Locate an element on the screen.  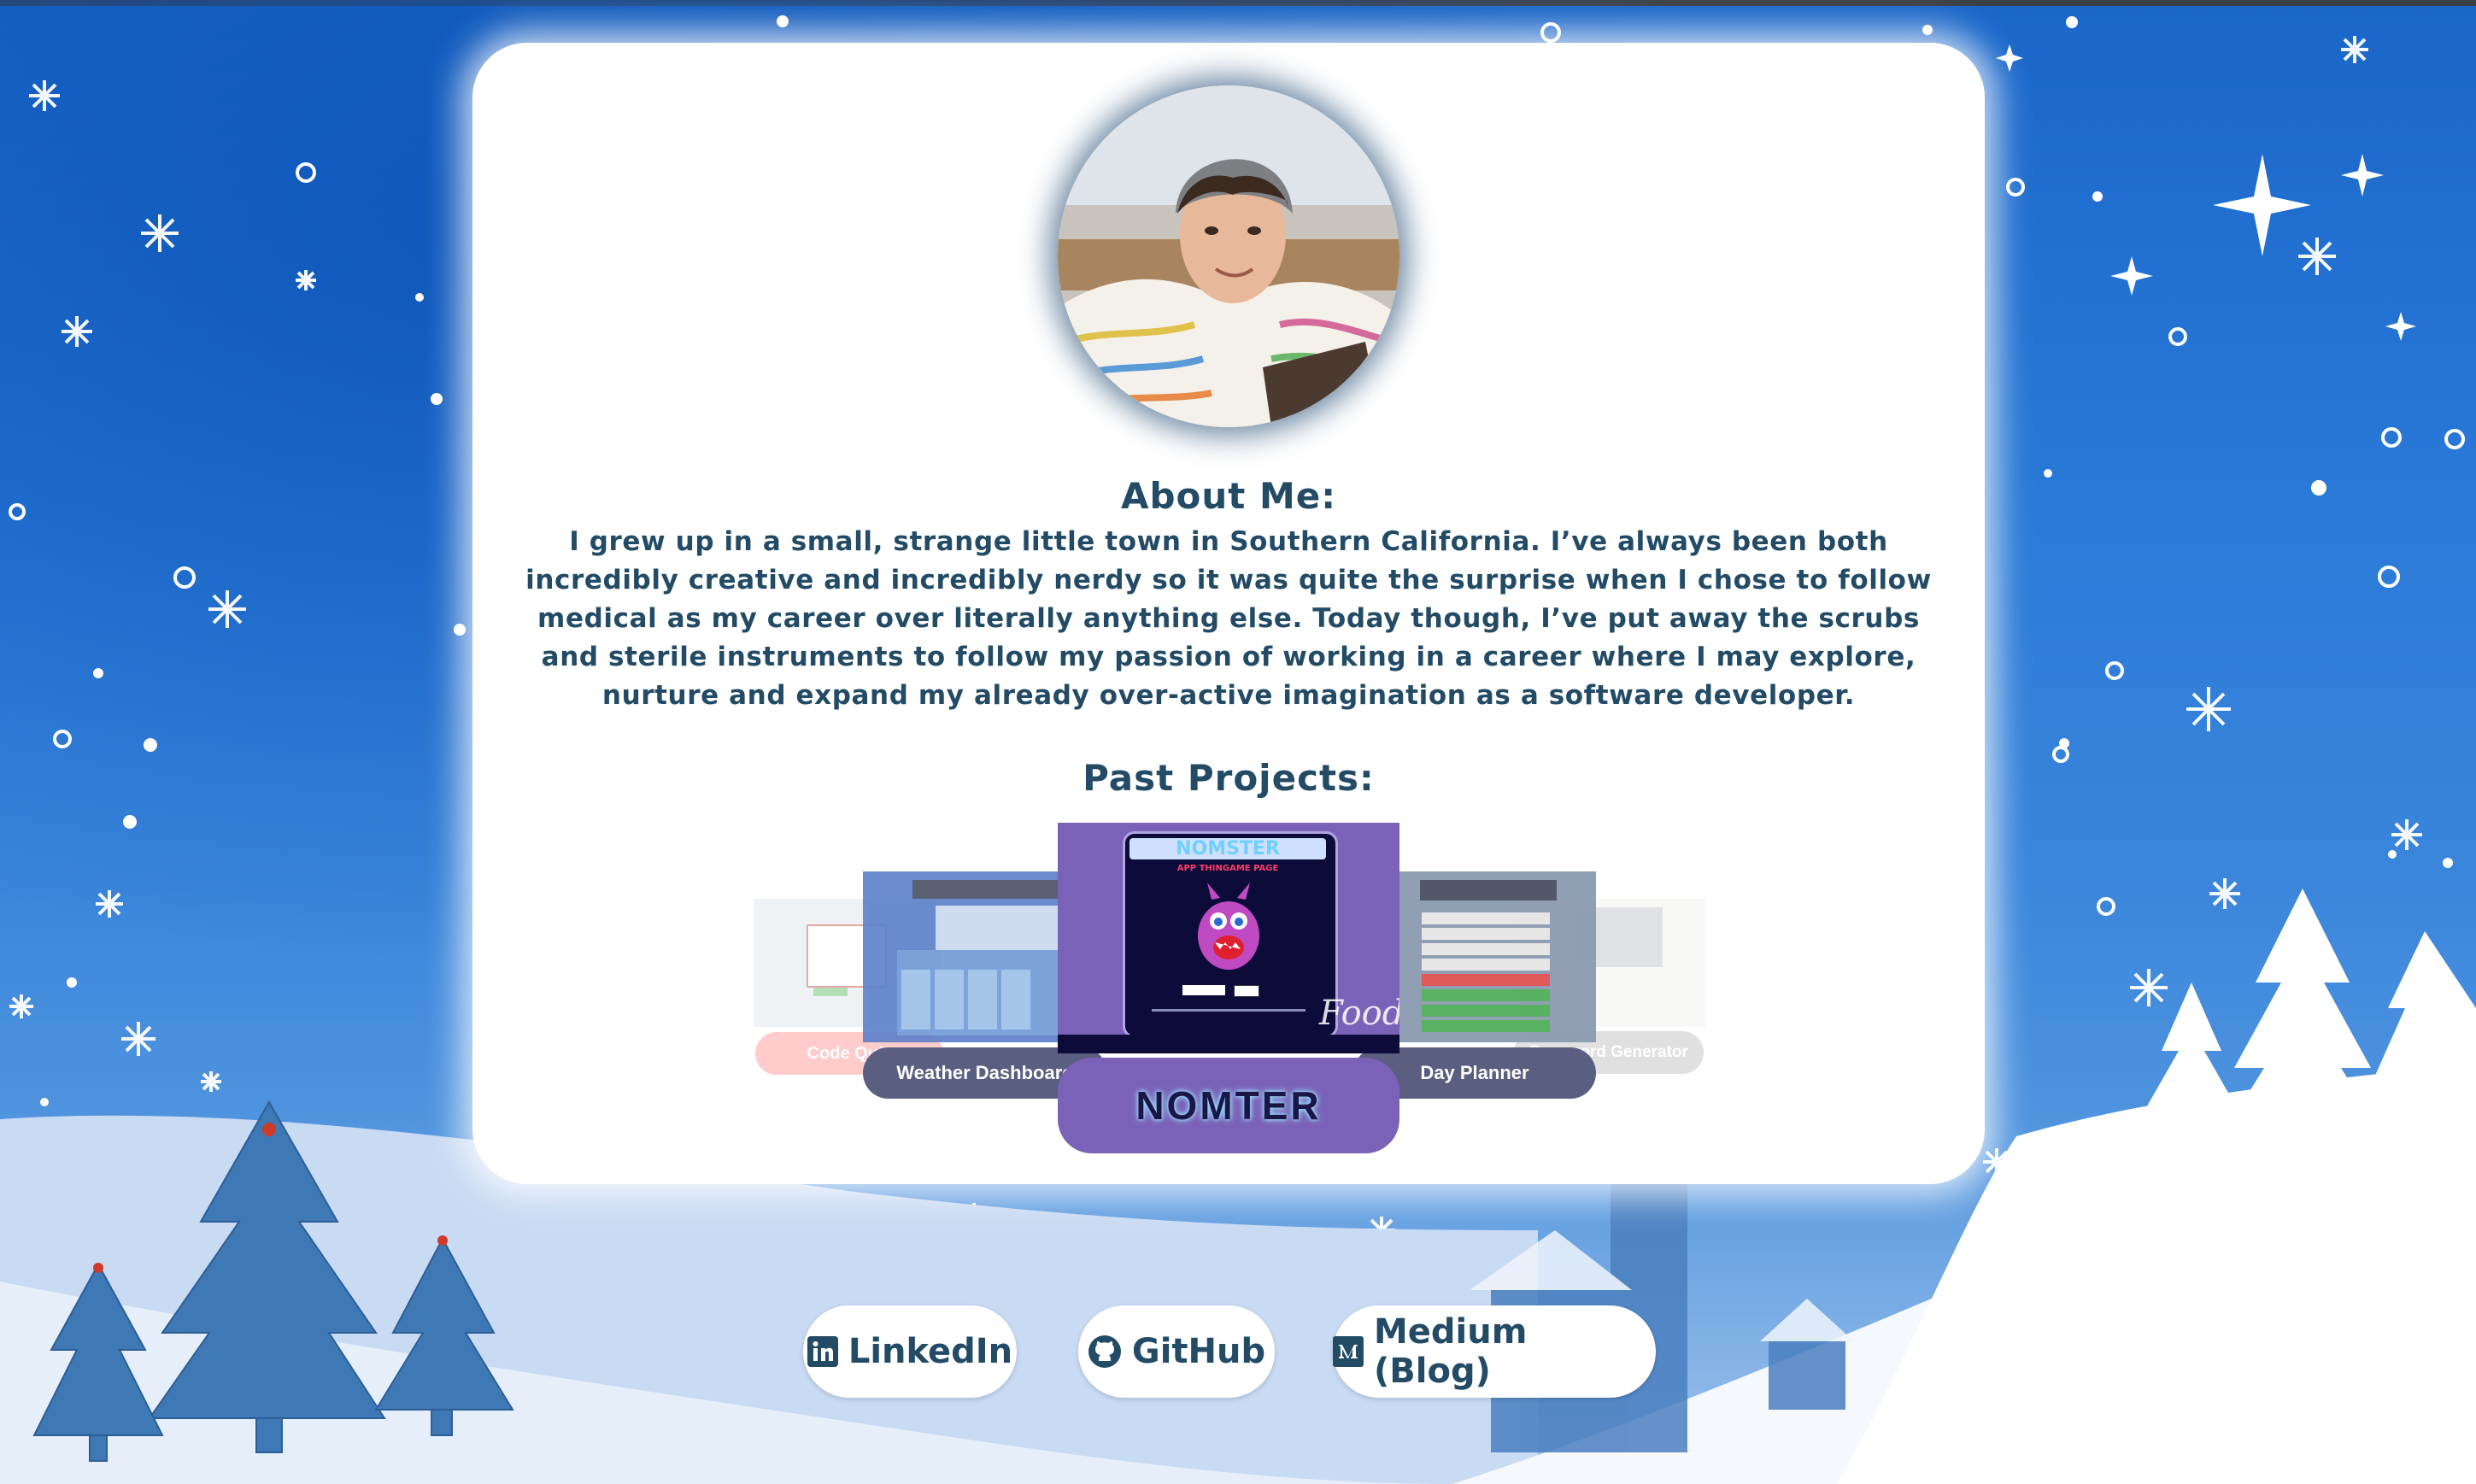
monster-icon is located at coordinates (1228, 926).